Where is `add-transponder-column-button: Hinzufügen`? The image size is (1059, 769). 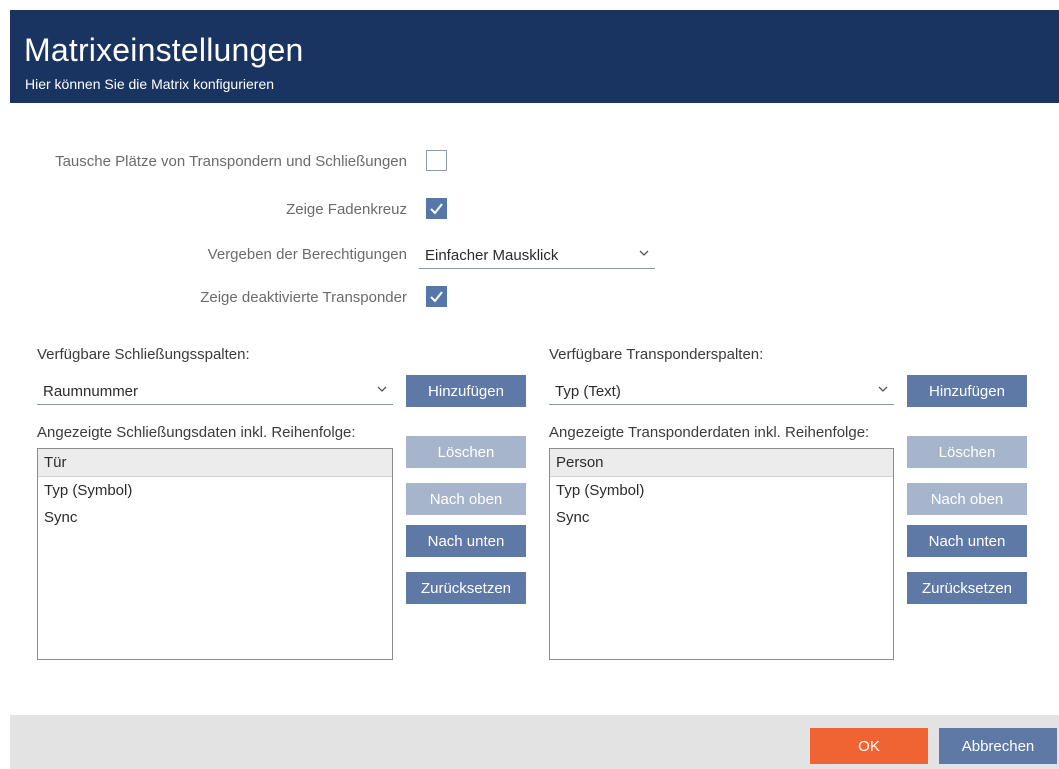
add-transponder-column-button: Hinzufügen is located at coordinates (967, 391).